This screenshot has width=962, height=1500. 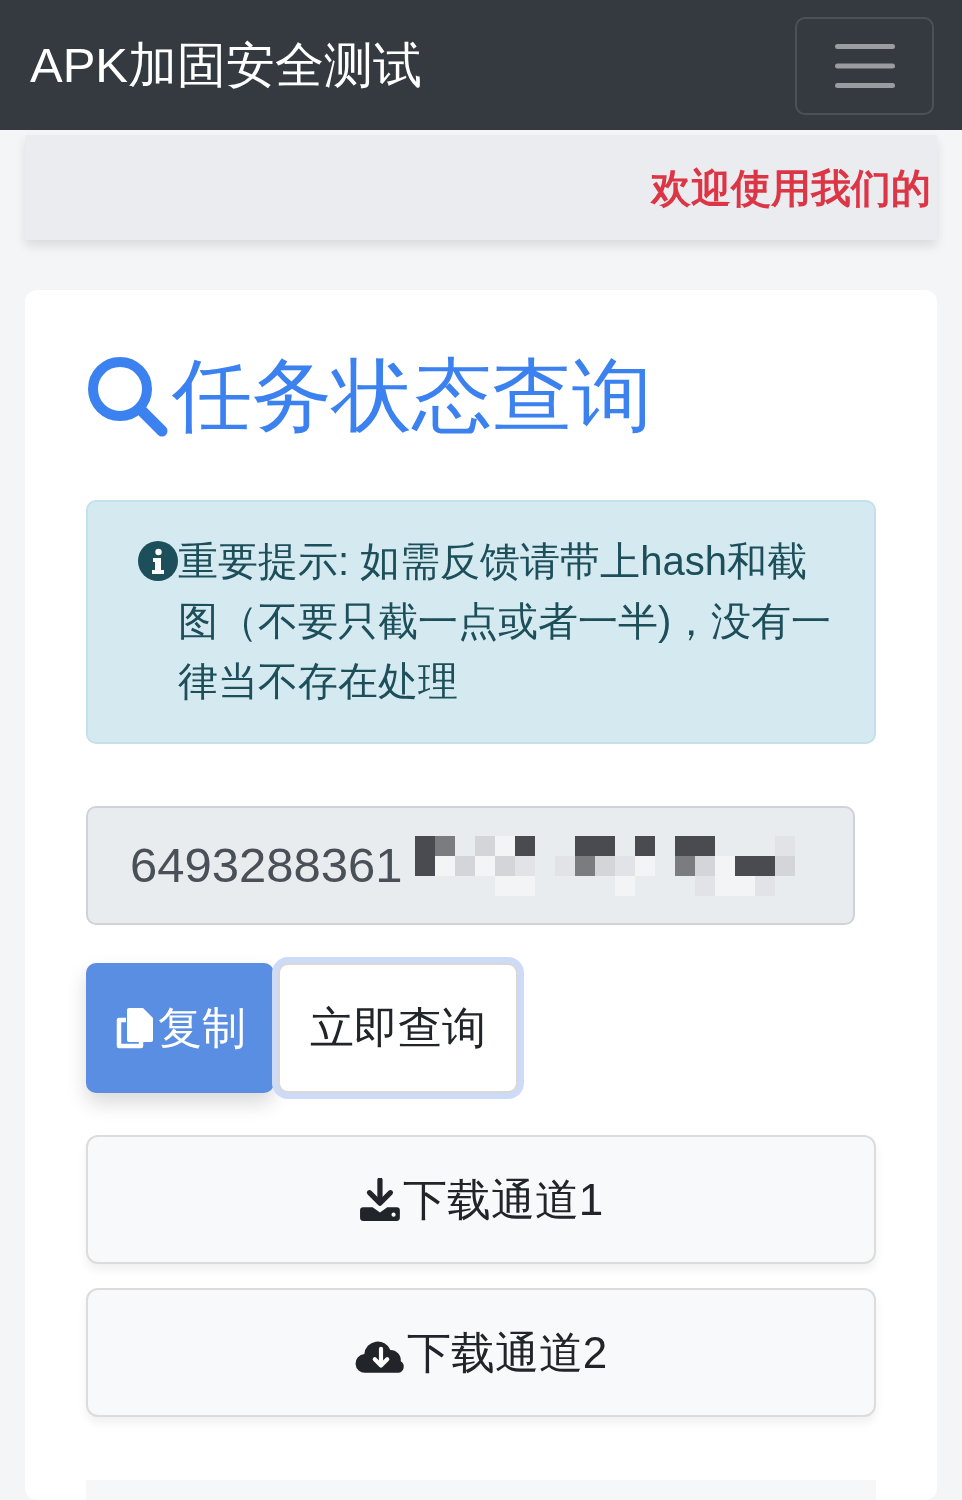 I want to click on menu-toggle-button, so click(x=864, y=66).